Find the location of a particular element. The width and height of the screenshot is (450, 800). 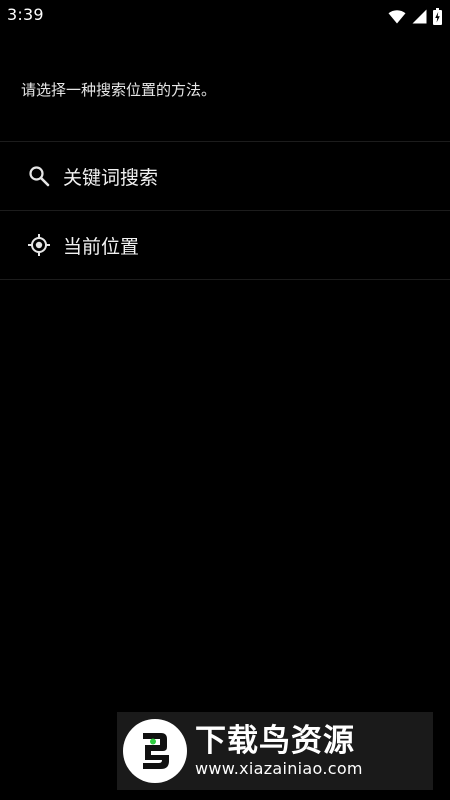

keyword-search-label: 关键词搜索 is located at coordinates (111, 177).